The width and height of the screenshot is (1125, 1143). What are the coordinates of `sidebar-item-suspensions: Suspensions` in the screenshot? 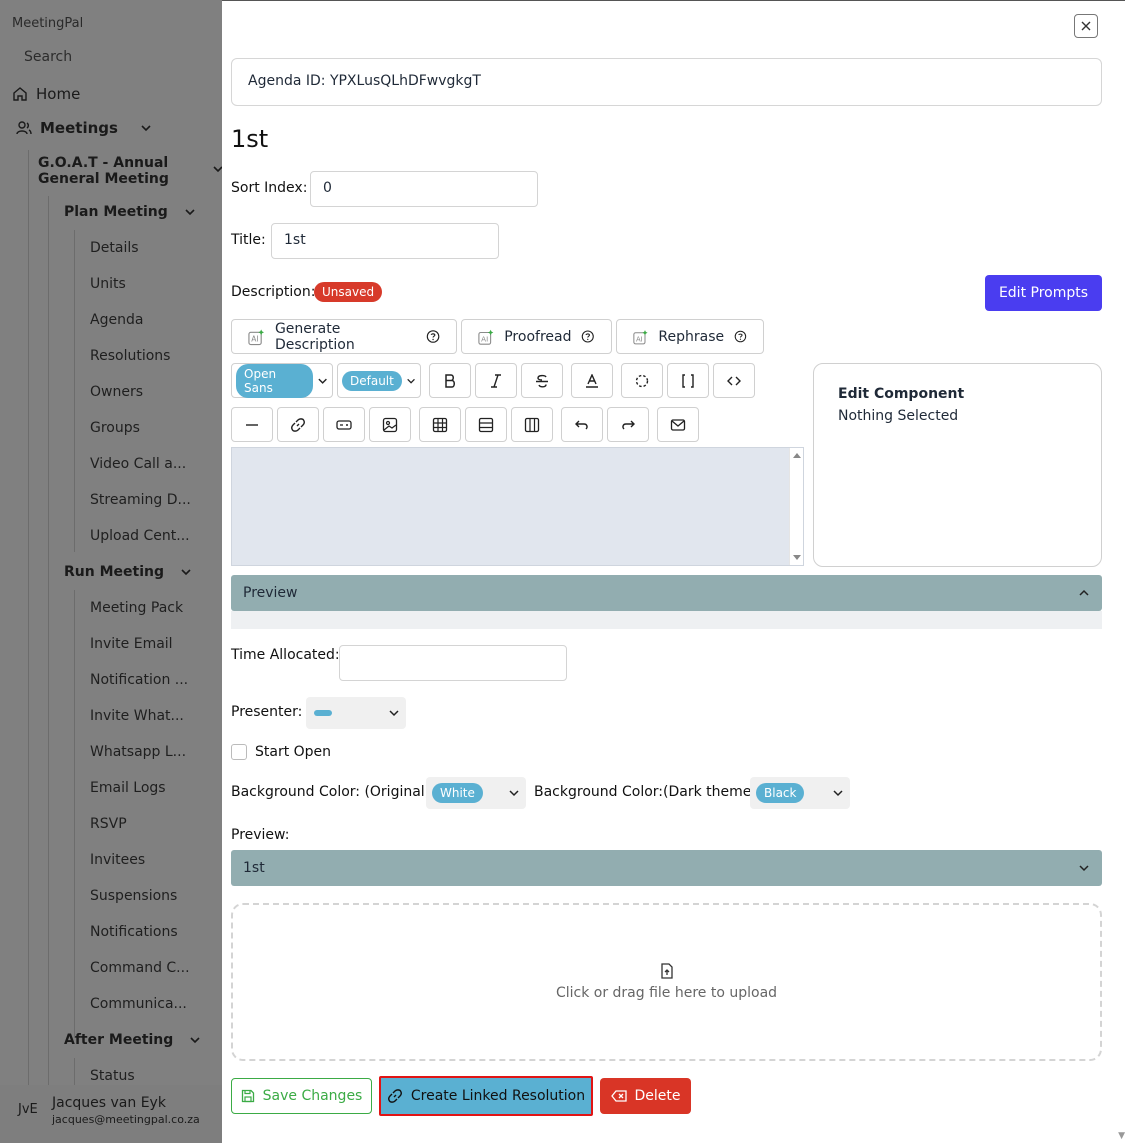 It's located at (133, 896).